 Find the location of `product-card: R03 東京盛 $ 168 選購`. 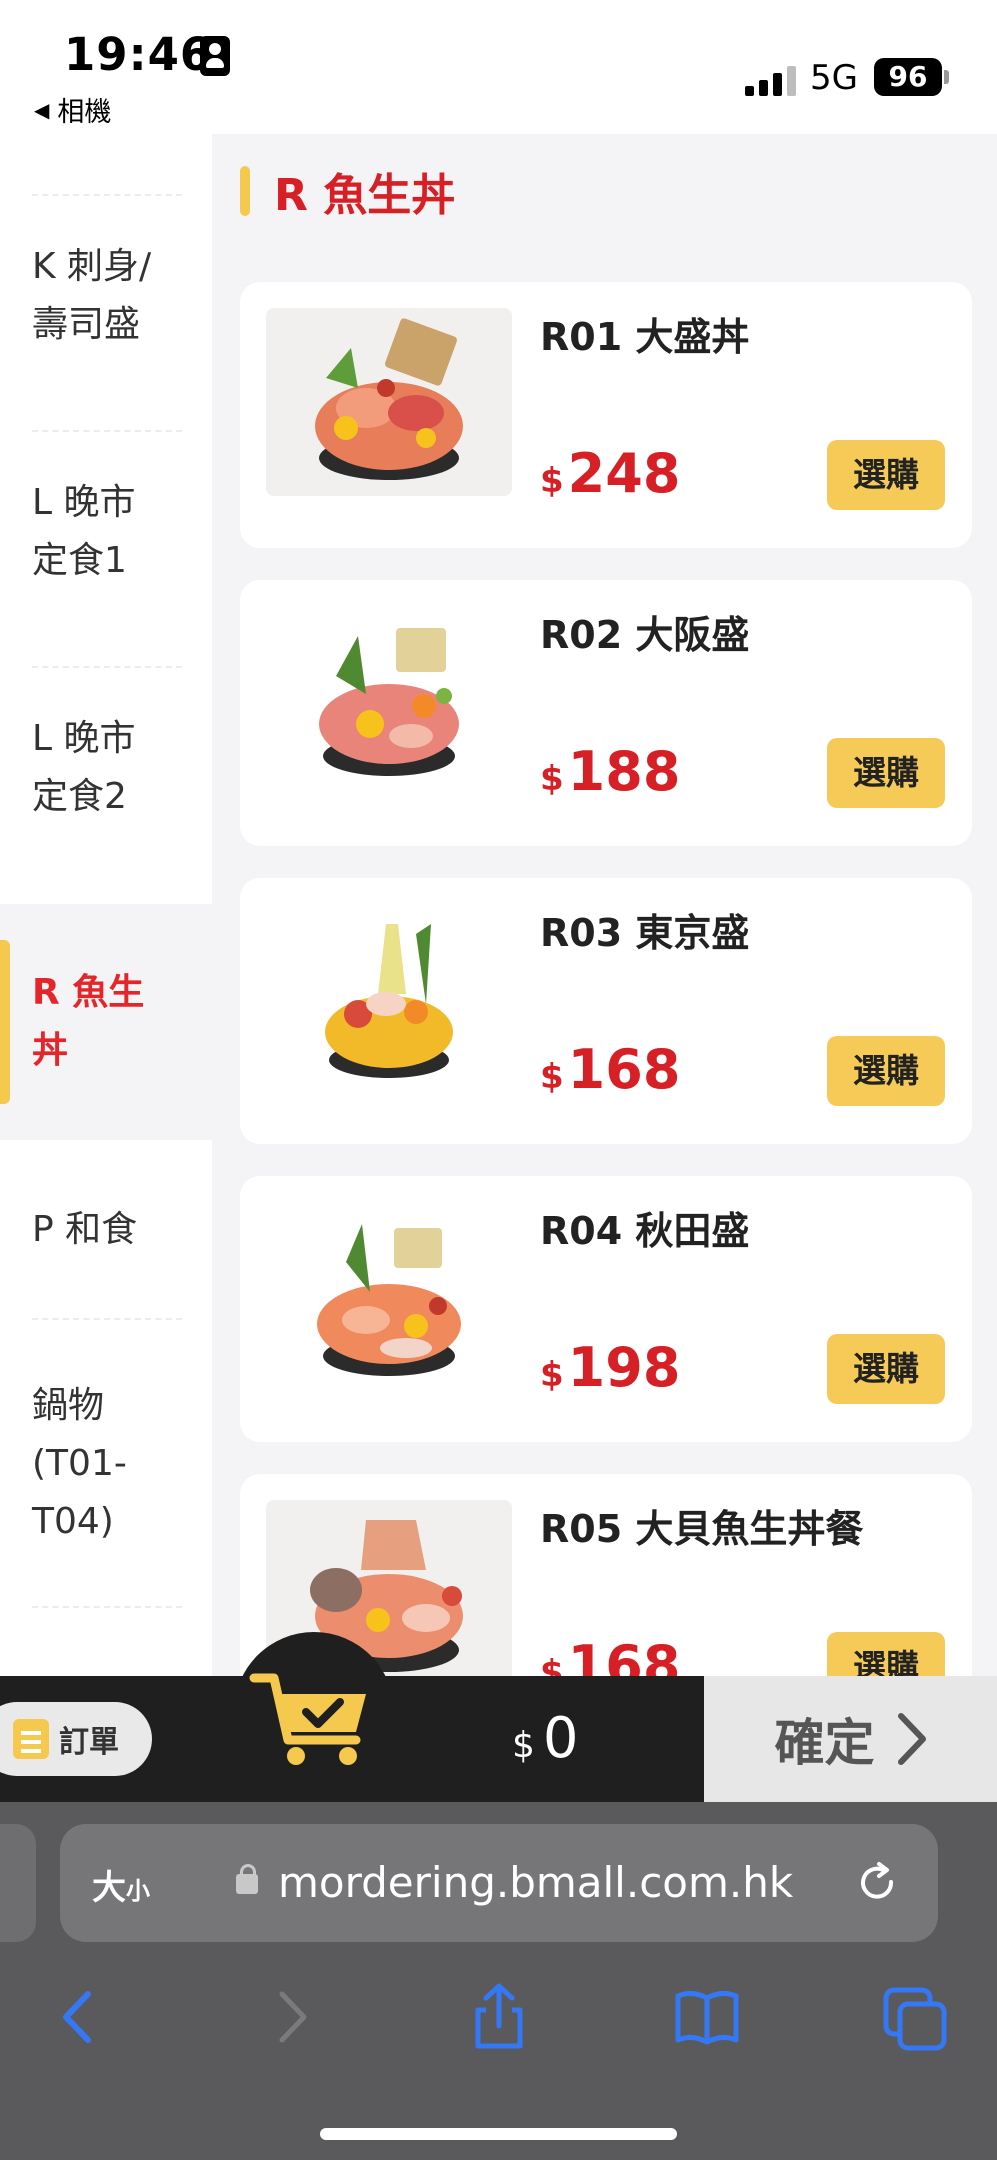

product-card: R03 東京盛 $ 168 選購 is located at coordinates (606, 1011).